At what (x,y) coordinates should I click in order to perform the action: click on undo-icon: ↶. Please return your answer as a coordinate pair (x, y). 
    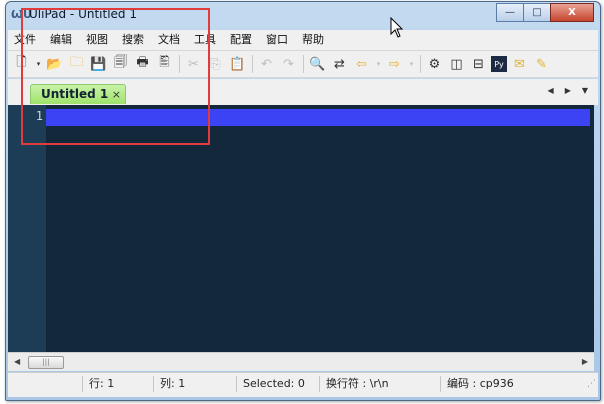
    Looking at the image, I should click on (266, 64).